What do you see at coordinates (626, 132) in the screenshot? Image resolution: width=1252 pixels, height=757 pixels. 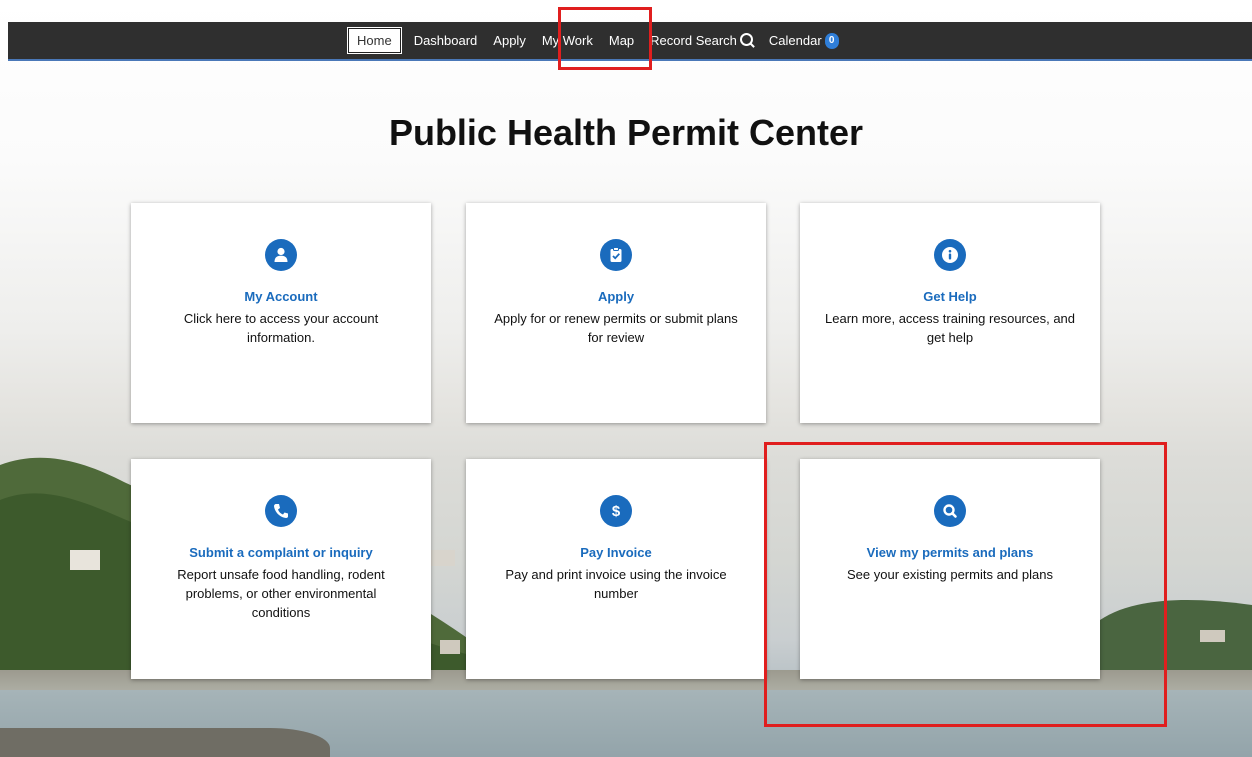 I see `page-title: Public Health Permit Center` at bounding box center [626, 132].